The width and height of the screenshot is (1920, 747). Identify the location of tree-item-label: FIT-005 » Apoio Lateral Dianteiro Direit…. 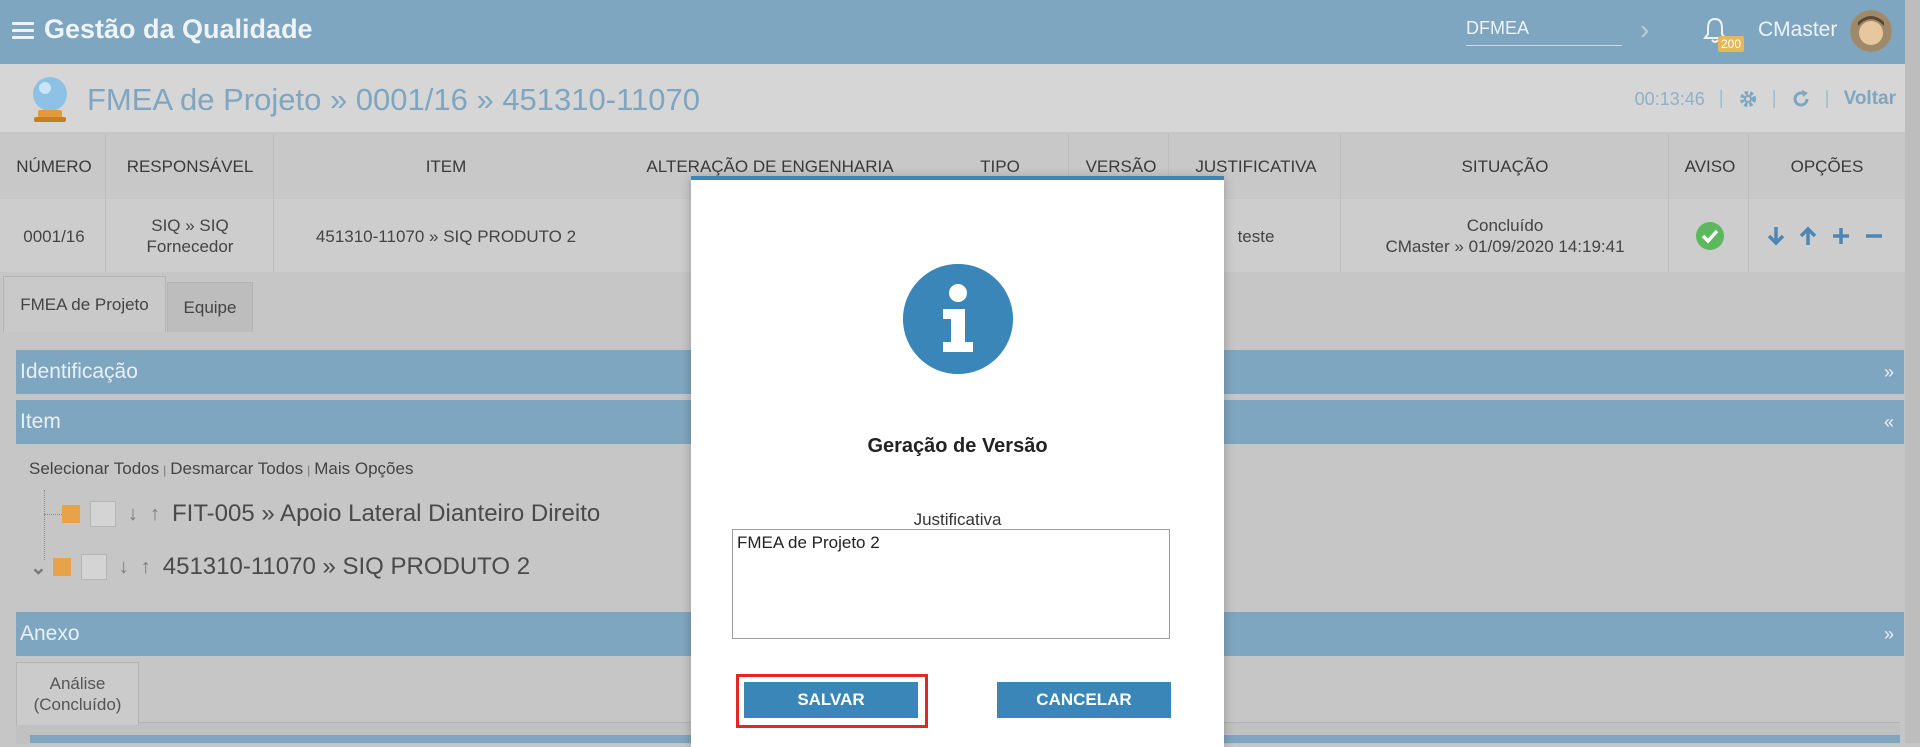
(386, 513).